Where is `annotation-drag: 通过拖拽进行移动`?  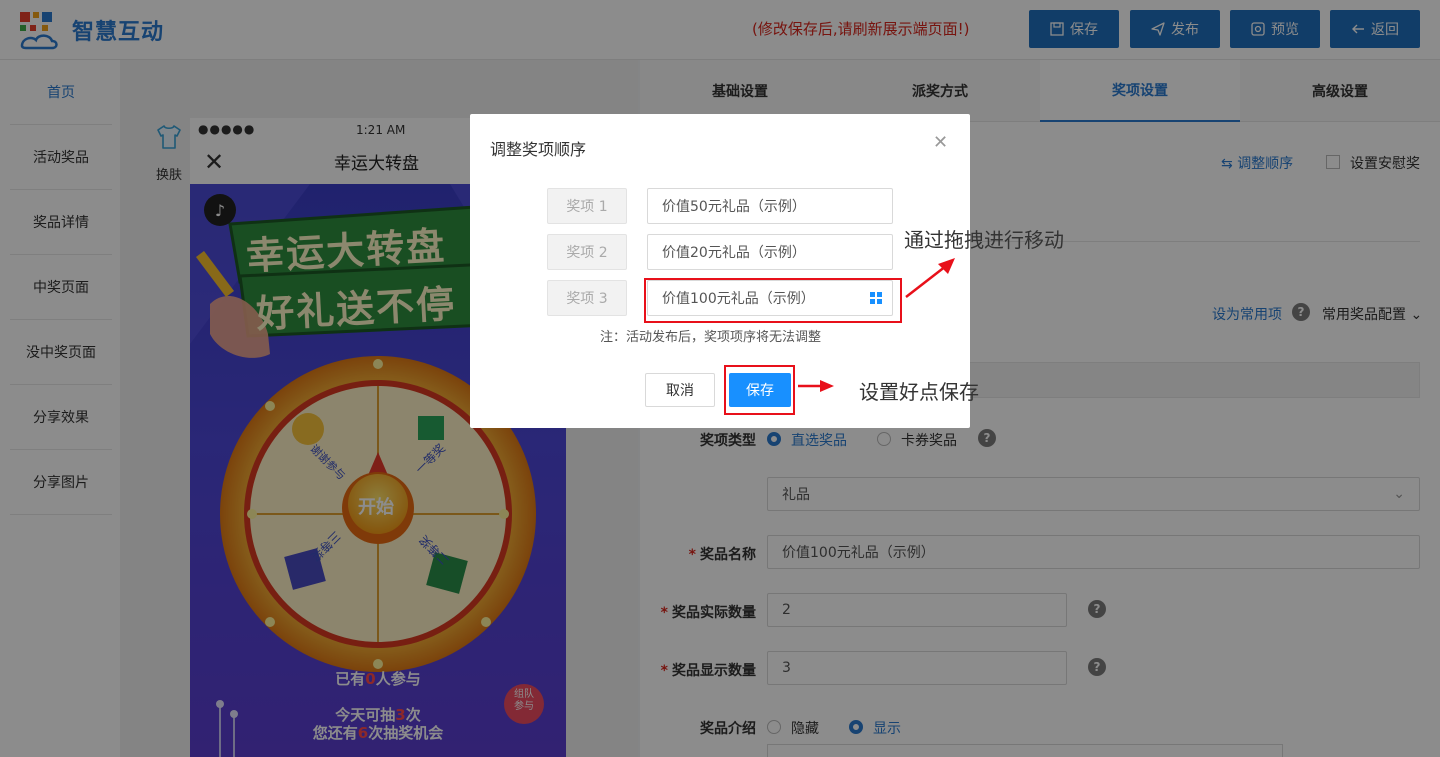 annotation-drag: 通过拖拽进行移动 is located at coordinates (984, 240).